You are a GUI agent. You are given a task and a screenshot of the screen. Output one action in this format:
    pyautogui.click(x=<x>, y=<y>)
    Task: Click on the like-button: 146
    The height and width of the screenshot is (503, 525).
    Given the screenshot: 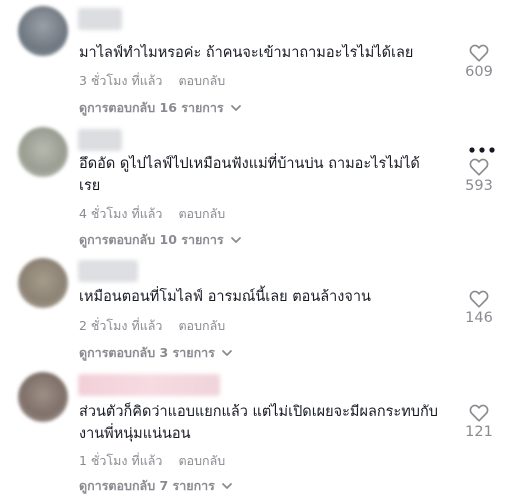 What is the action you would take?
    pyautogui.click(x=479, y=308)
    